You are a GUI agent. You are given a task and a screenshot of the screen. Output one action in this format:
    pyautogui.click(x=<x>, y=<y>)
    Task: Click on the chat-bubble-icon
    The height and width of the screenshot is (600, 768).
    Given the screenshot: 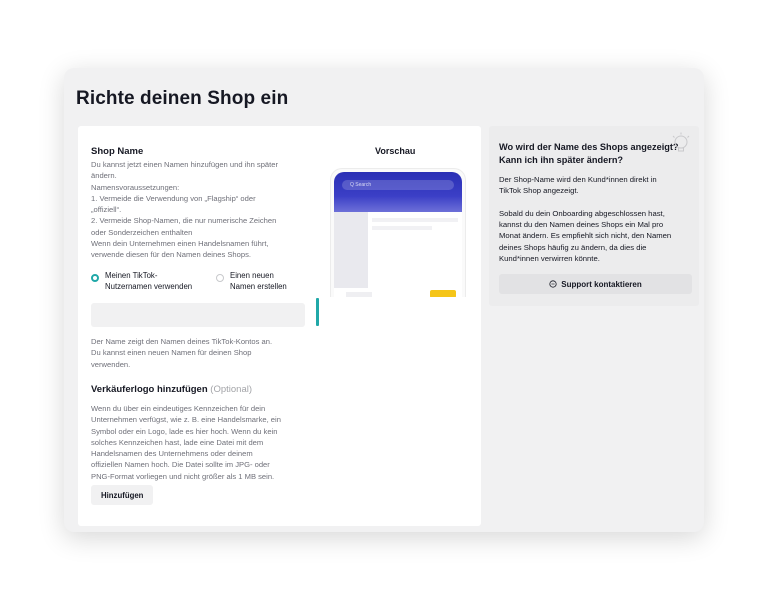 What is the action you would take?
    pyautogui.click(x=553, y=284)
    